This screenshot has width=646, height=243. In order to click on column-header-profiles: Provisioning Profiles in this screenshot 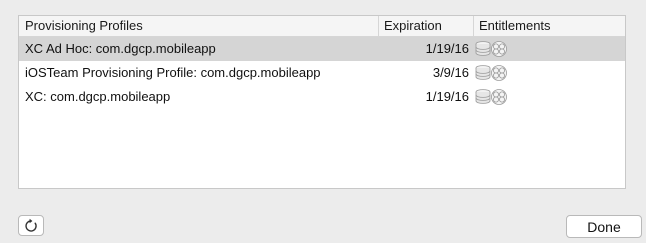, I will do `click(198, 26)`.